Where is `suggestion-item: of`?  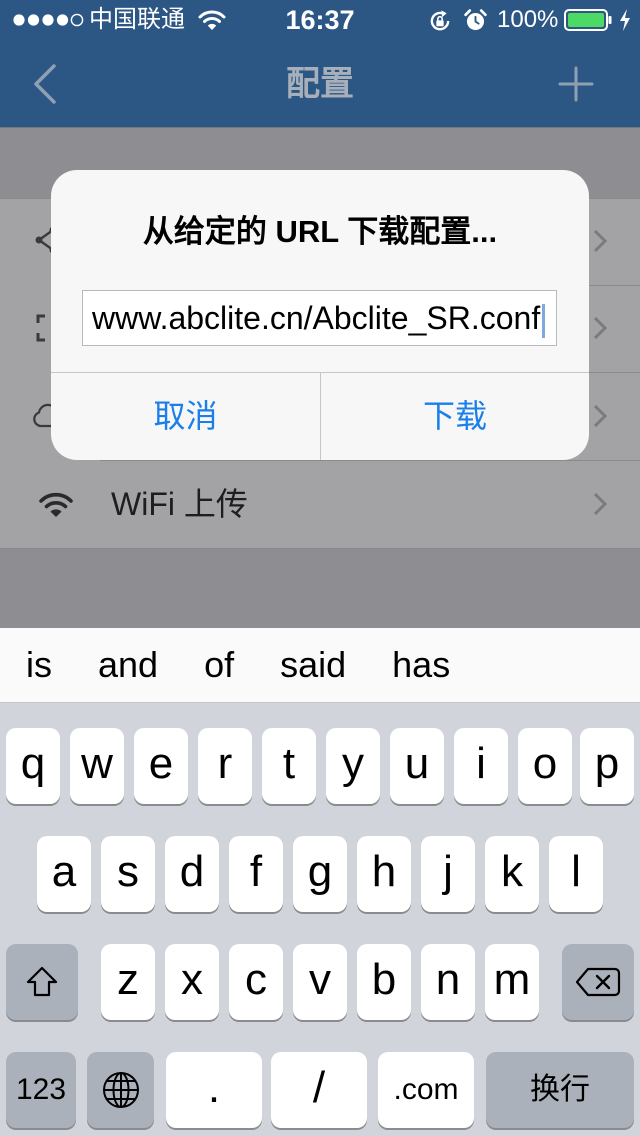 suggestion-item: of is located at coordinates (219, 665).